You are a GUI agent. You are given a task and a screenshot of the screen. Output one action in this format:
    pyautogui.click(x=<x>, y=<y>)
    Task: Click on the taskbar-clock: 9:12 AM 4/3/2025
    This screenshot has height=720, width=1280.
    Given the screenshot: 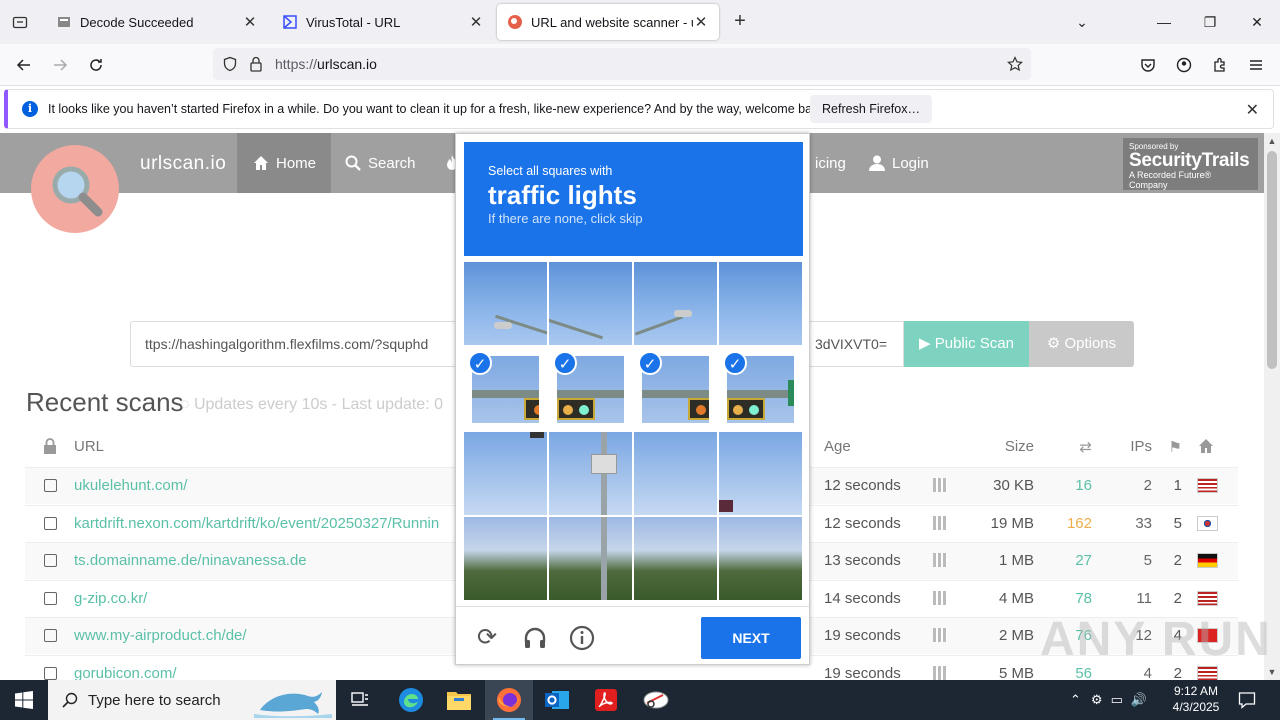 What is the action you would take?
    pyautogui.click(x=1196, y=699)
    